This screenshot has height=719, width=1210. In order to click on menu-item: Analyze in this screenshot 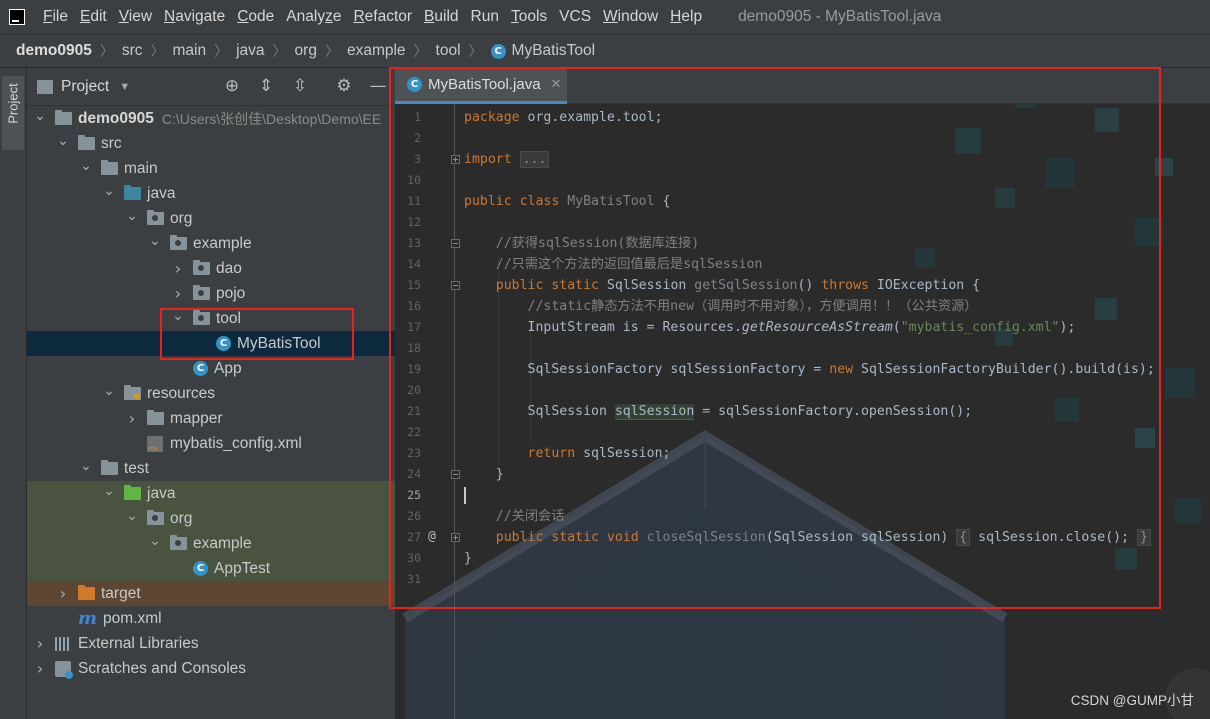, I will do `click(313, 17)`.